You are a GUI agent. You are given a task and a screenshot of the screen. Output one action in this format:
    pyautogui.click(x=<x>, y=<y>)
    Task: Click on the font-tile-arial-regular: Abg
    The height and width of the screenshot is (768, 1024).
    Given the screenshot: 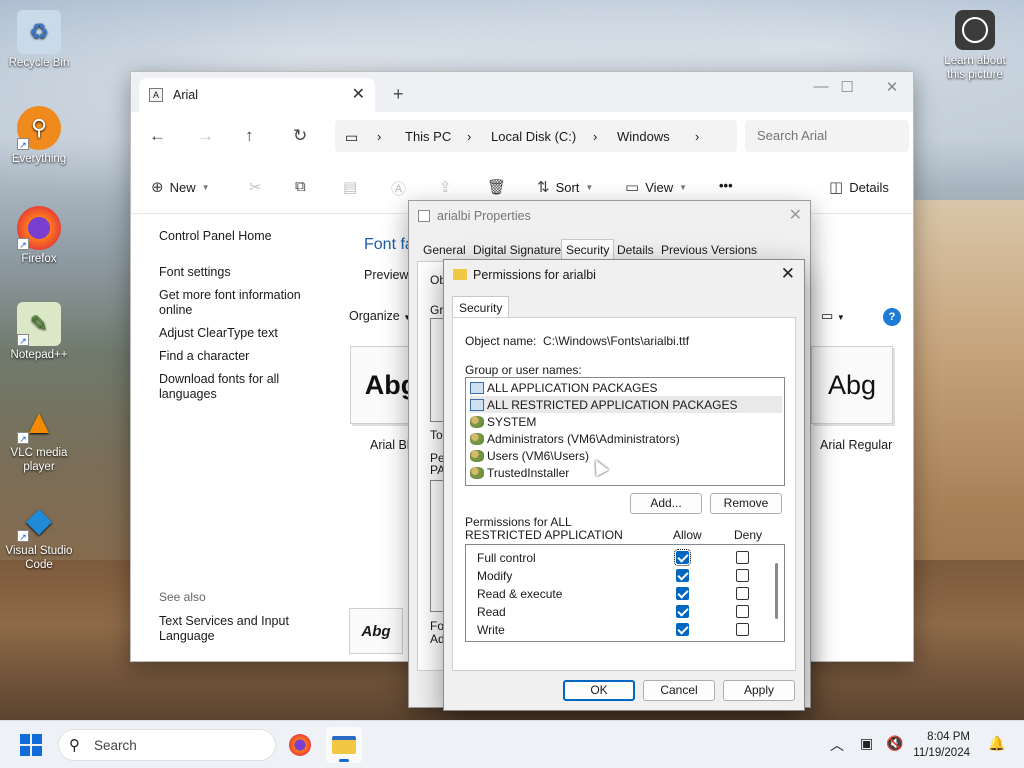 What is the action you would take?
    pyautogui.click(x=852, y=385)
    